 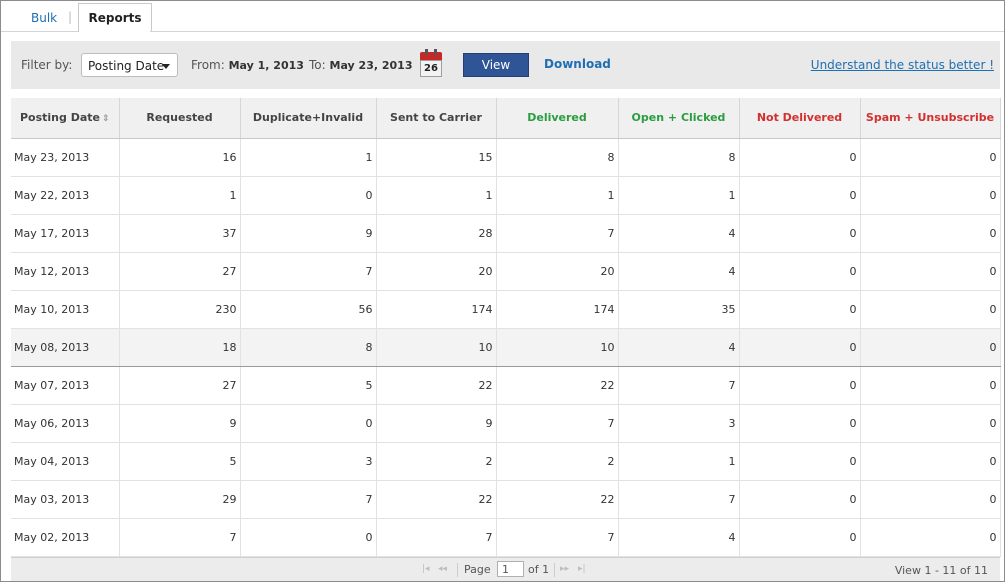 I want to click on from-label: From:, so click(x=208, y=65).